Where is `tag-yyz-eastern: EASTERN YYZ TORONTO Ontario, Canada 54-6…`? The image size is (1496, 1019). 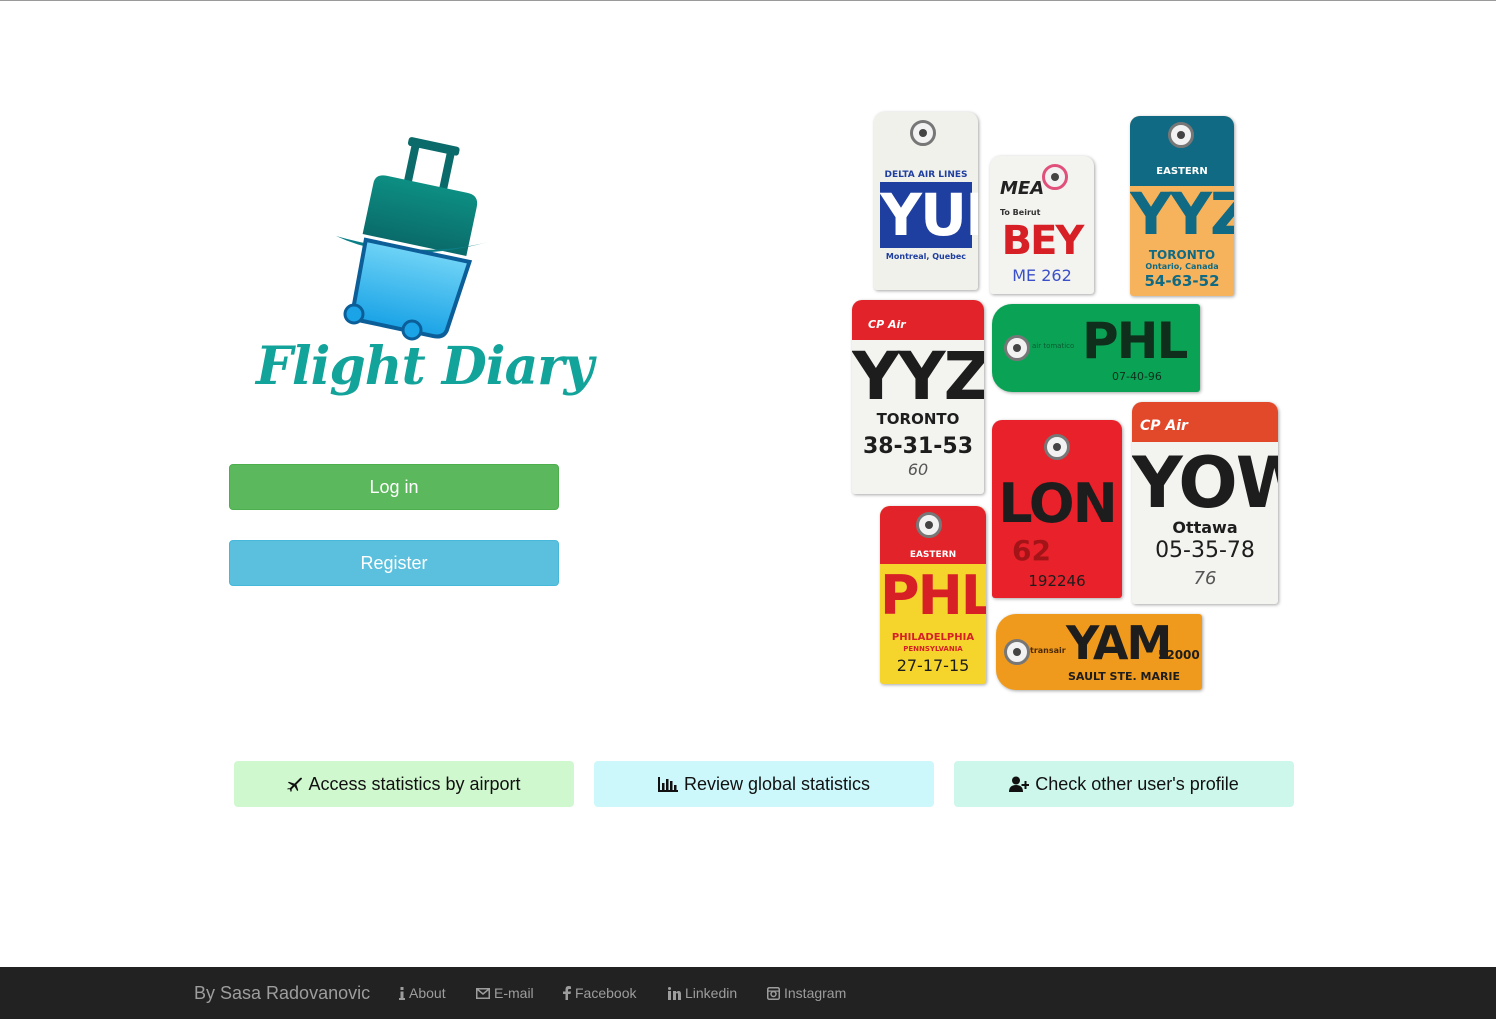
tag-yyz-eastern: EASTERN YYZ TORONTO Ontario, Canada 54-6… is located at coordinates (1182, 206).